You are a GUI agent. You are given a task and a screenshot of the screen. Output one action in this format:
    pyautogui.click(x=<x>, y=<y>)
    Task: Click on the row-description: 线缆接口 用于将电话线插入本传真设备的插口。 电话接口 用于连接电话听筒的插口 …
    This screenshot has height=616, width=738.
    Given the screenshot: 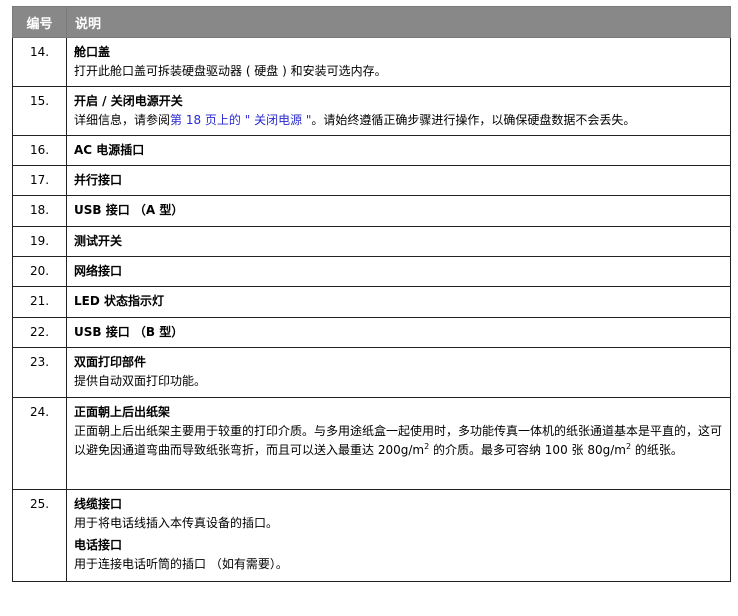 What is the action you would take?
    pyautogui.click(x=398, y=535)
    